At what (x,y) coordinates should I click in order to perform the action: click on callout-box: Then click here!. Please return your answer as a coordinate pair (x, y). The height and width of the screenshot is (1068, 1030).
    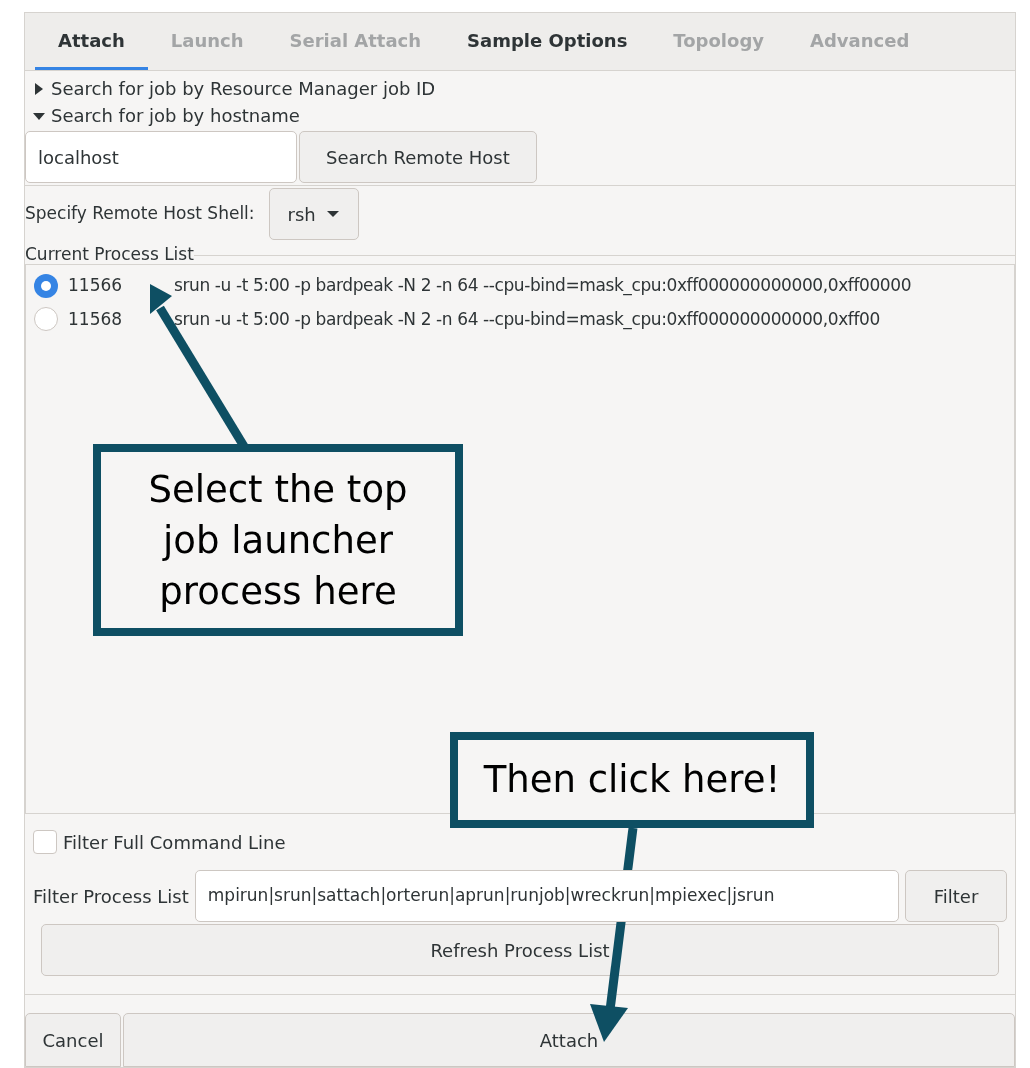
    Looking at the image, I should click on (632, 780).